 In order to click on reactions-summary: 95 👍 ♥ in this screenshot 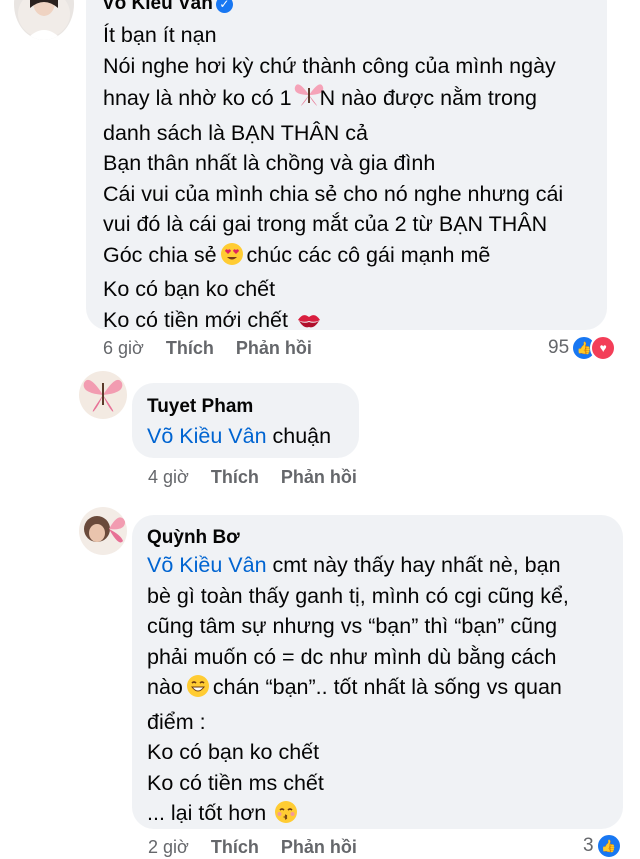, I will do `click(582, 348)`.